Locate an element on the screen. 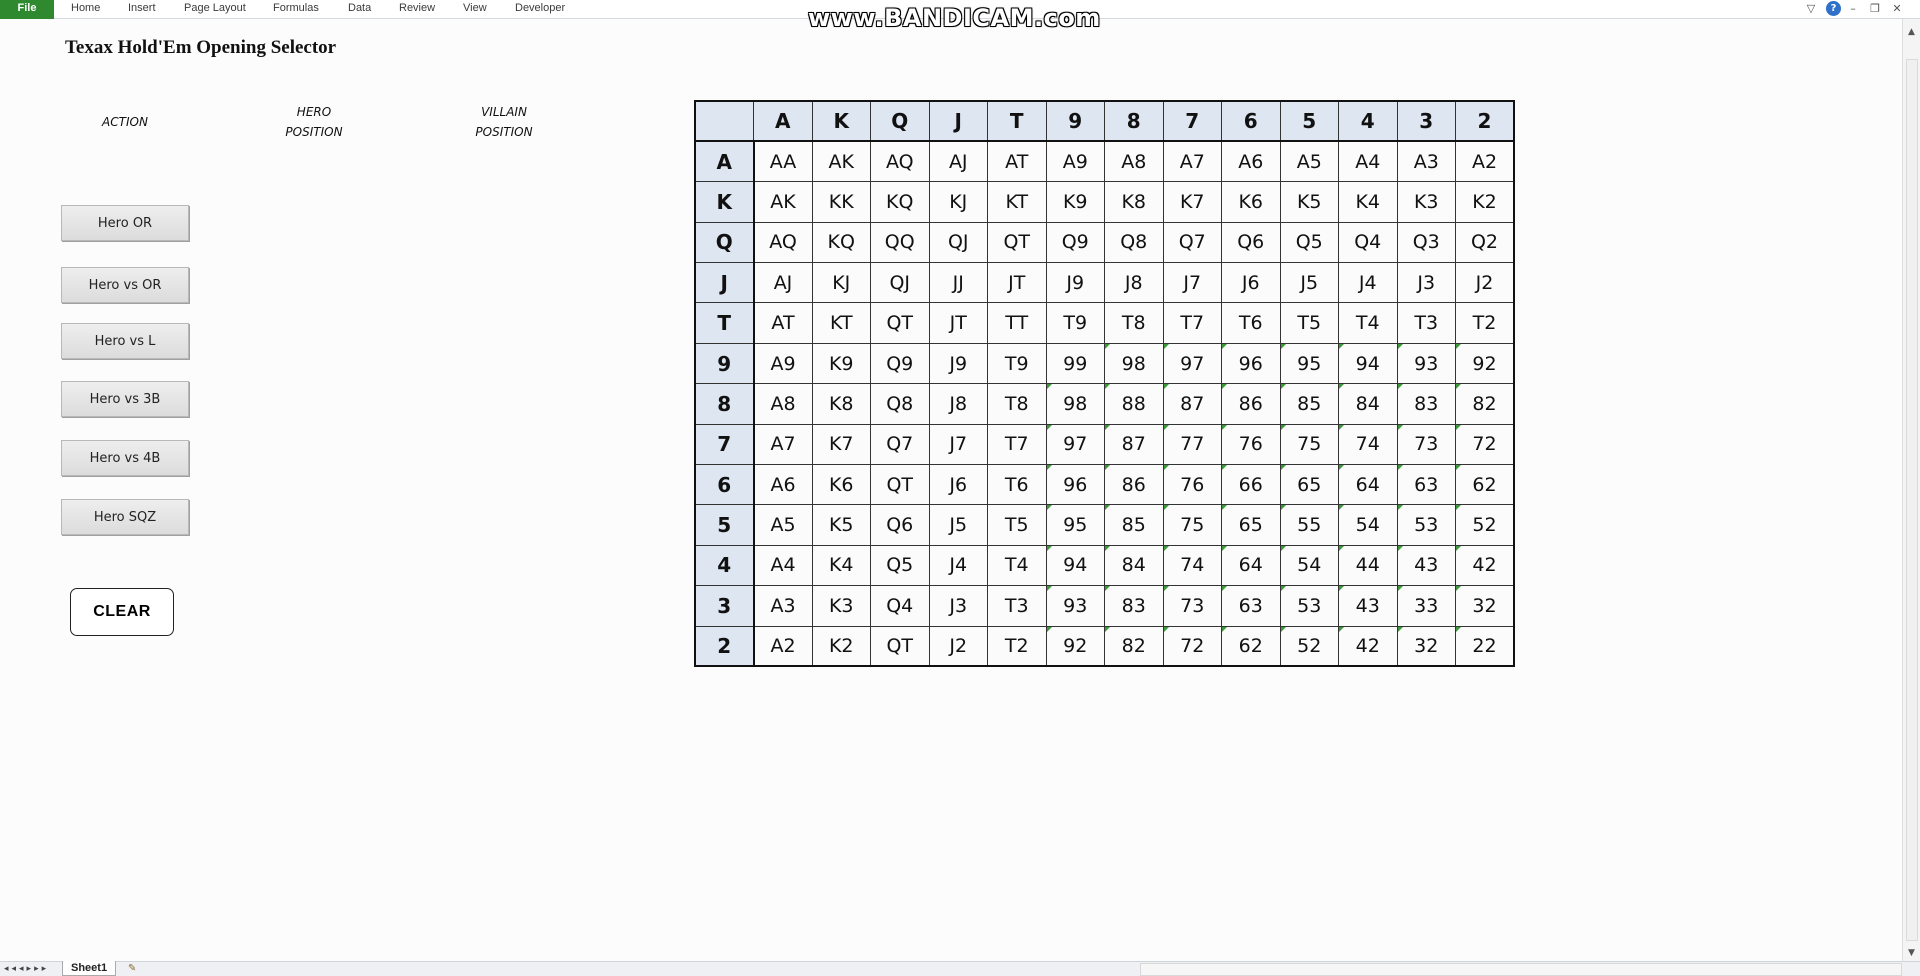  hand-cell: K9 is located at coordinates (1075, 202).